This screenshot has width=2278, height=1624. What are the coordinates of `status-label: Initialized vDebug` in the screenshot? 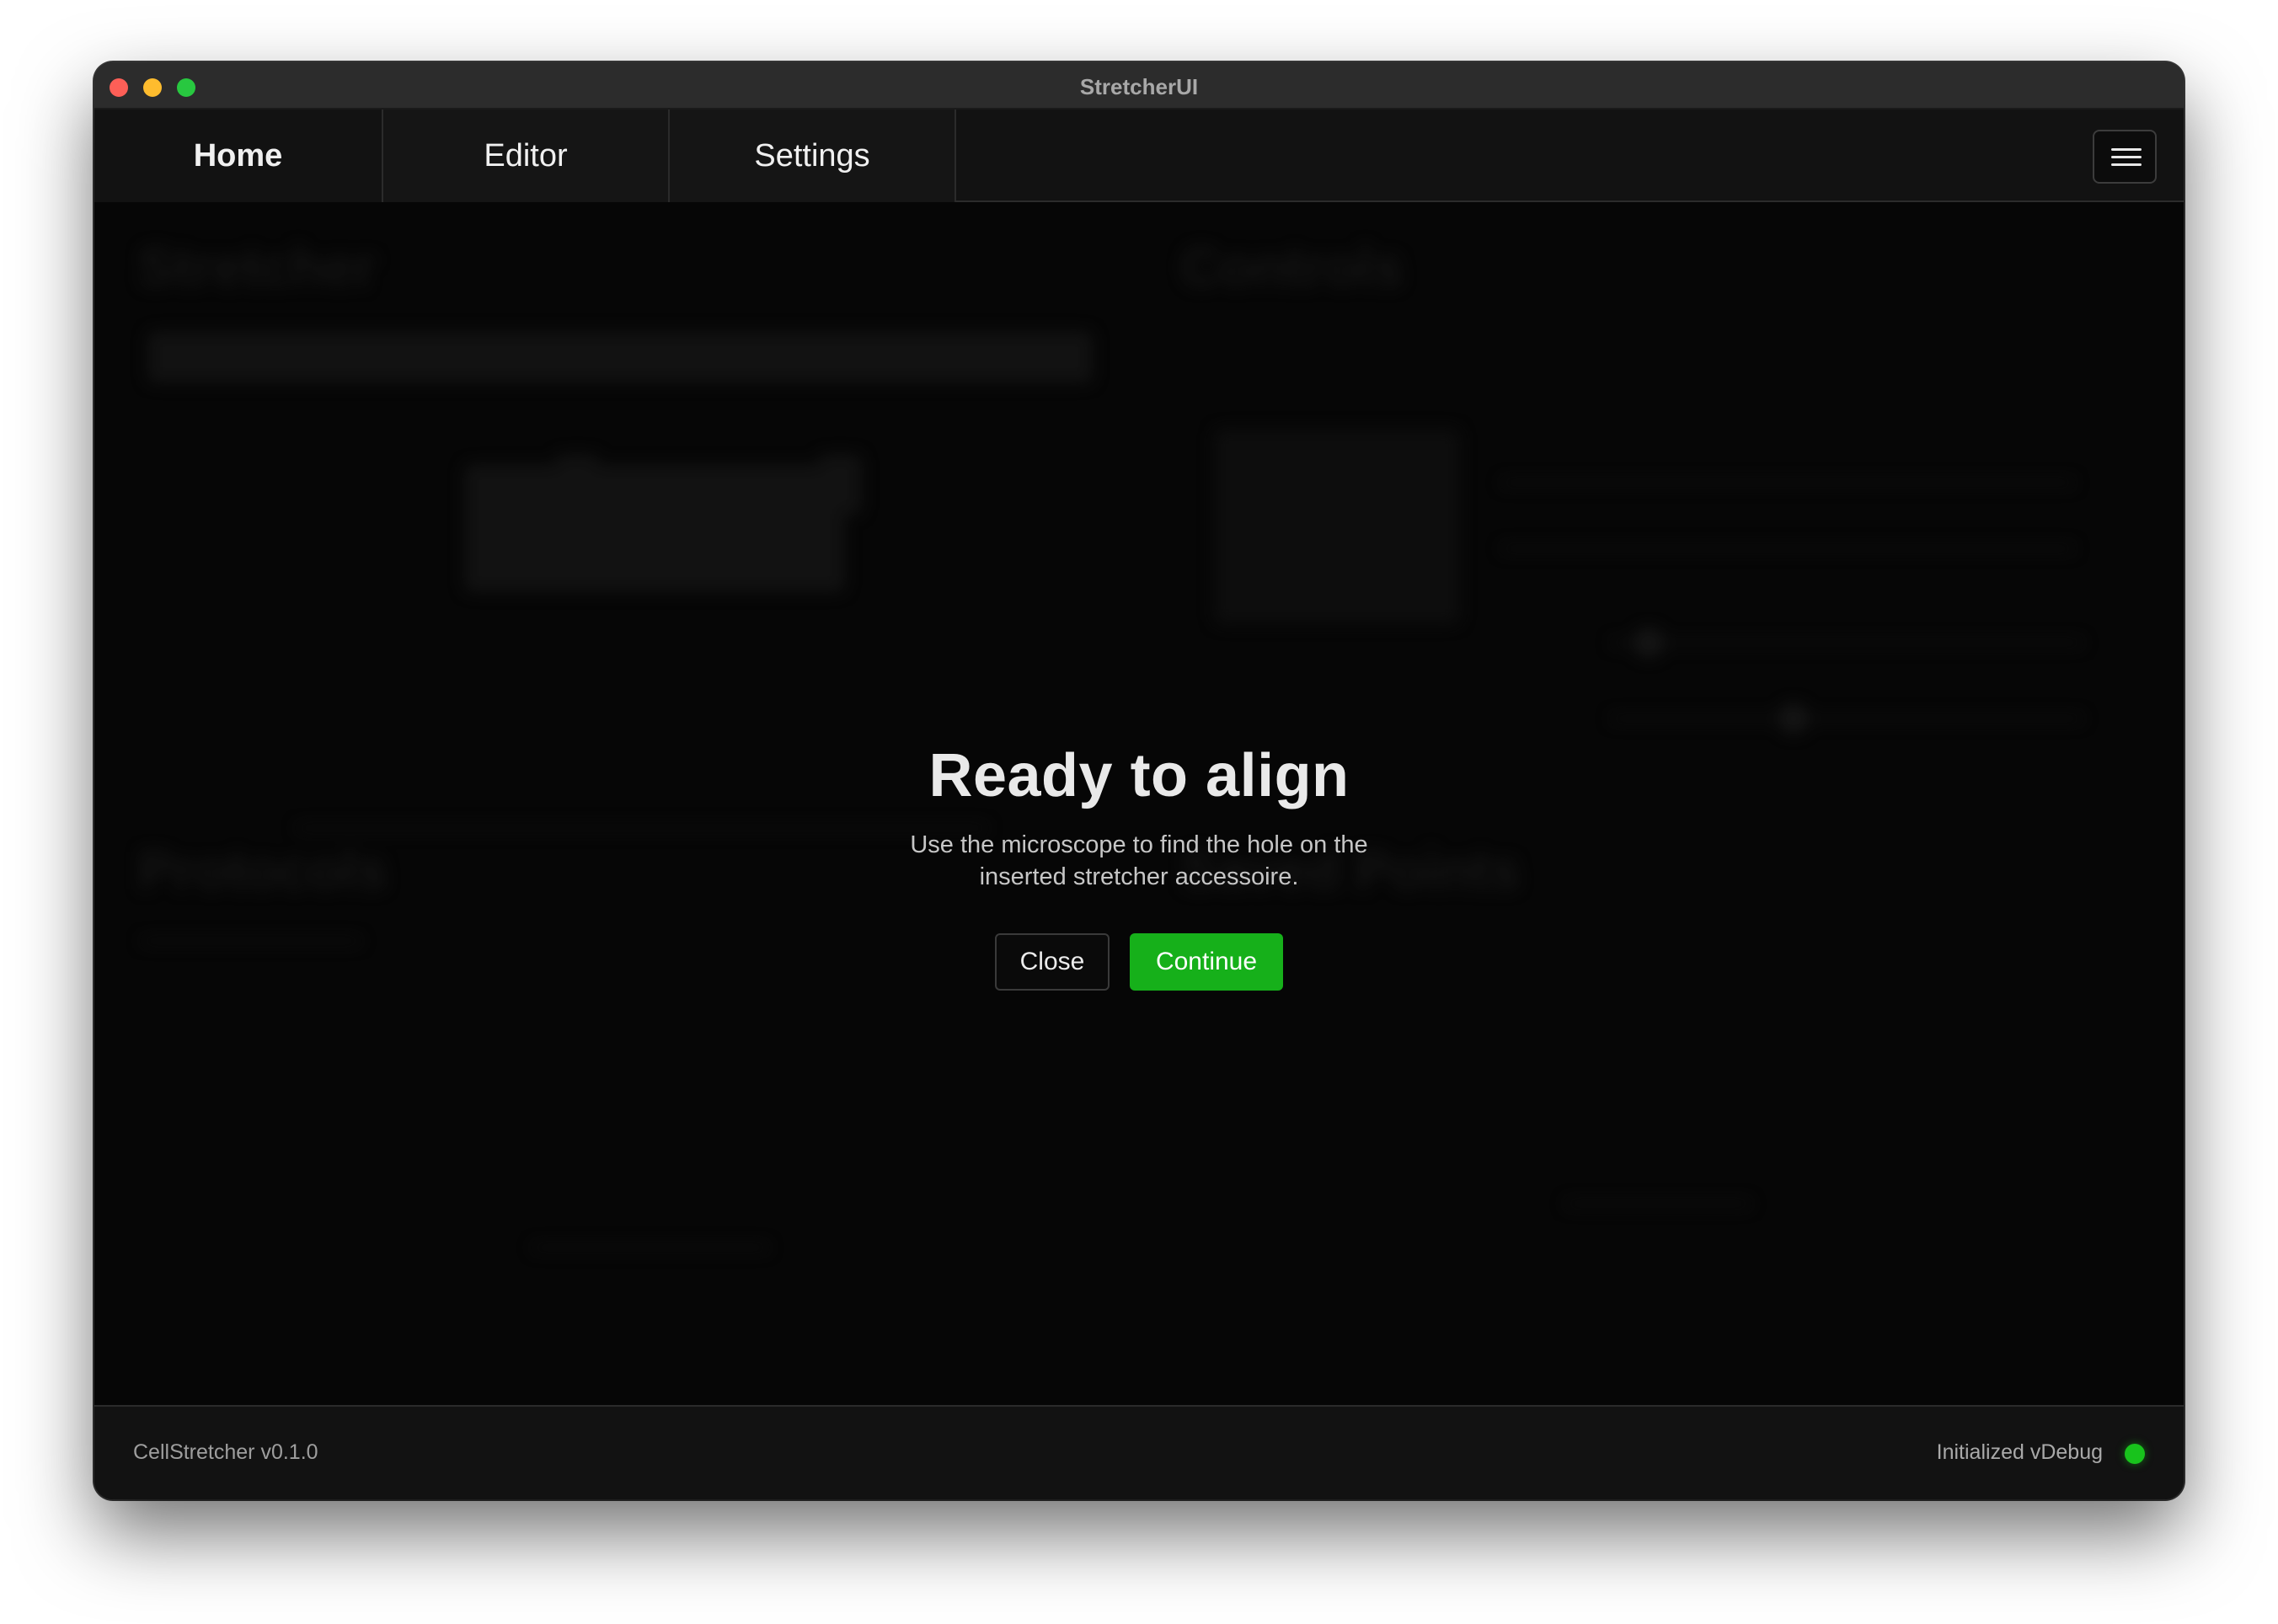 It's located at (2019, 1452).